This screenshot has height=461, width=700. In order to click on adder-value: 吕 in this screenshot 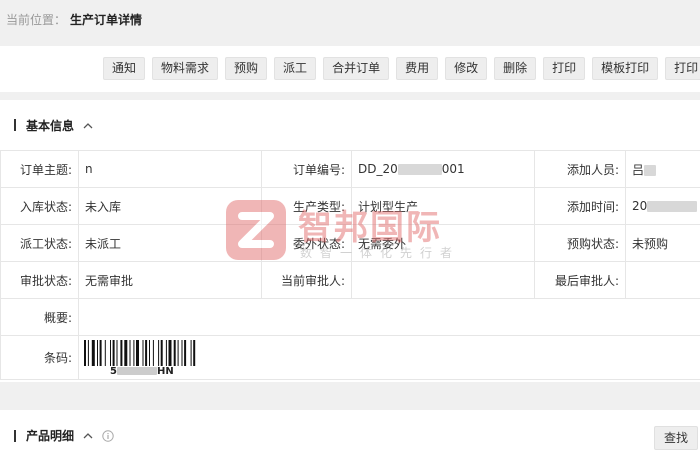, I will do `click(662, 169)`.